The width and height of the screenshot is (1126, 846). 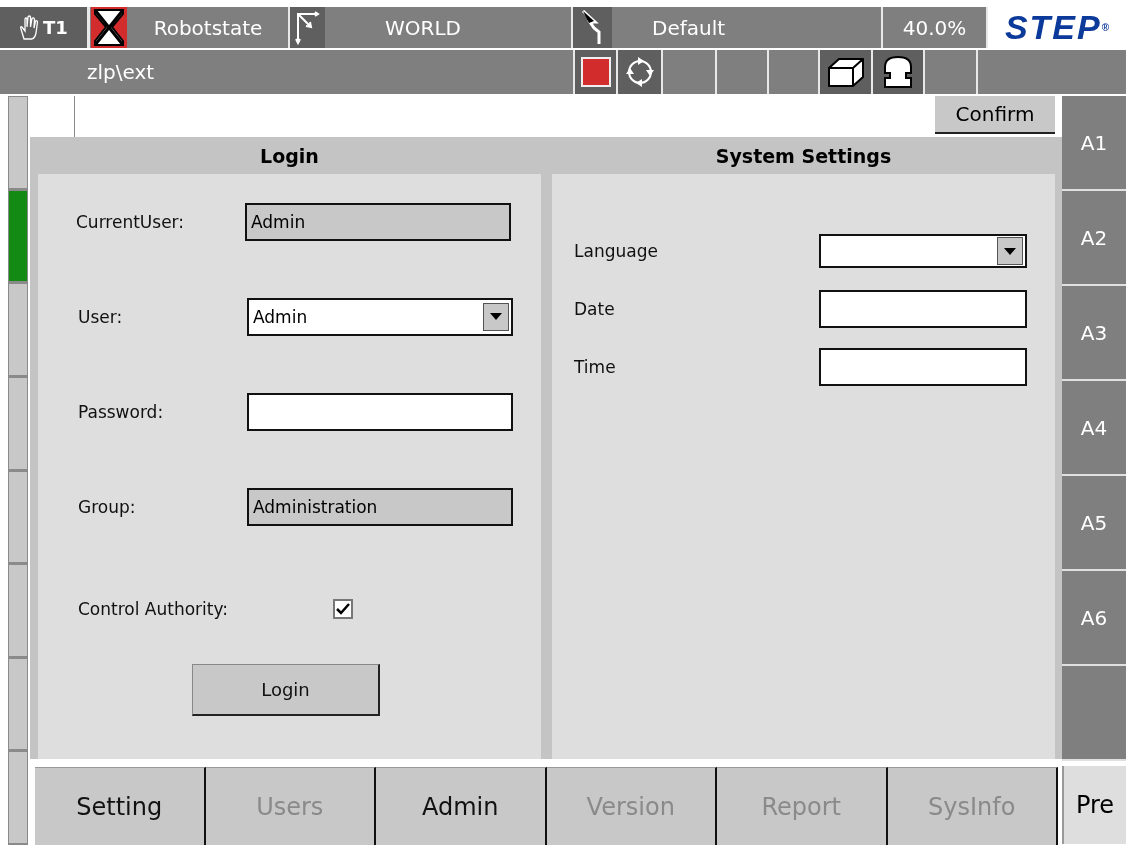 I want to click on field-label: Date, so click(x=595, y=309).